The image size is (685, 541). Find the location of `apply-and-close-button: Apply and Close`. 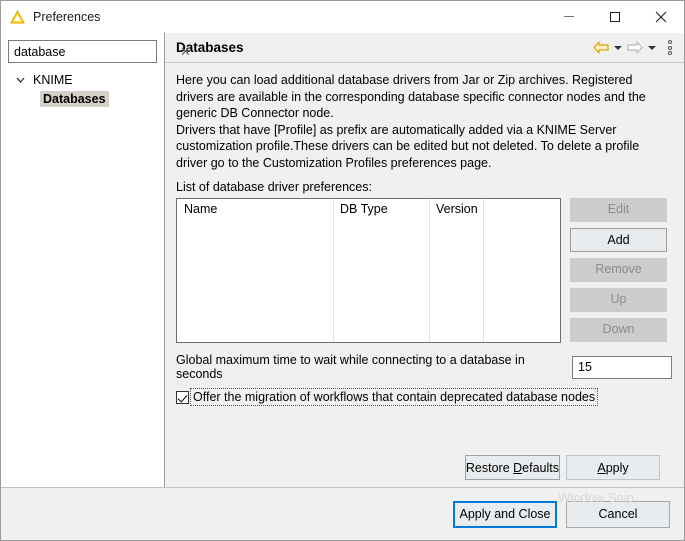

apply-and-close-button: Apply and Close is located at coordinates (505, 514).